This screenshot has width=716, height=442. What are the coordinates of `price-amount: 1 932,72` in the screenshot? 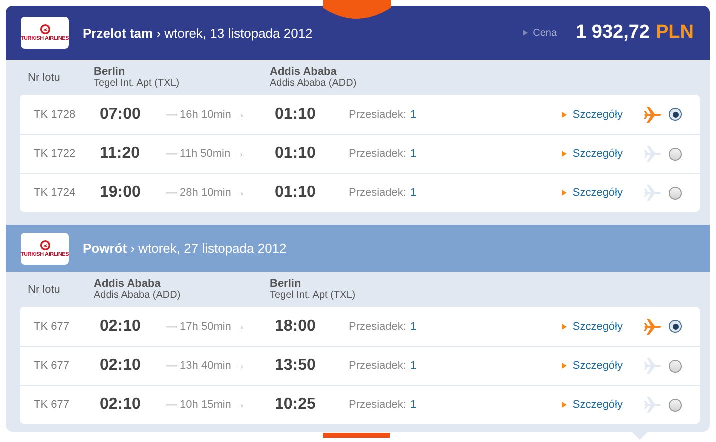 It's located at (613, 33).